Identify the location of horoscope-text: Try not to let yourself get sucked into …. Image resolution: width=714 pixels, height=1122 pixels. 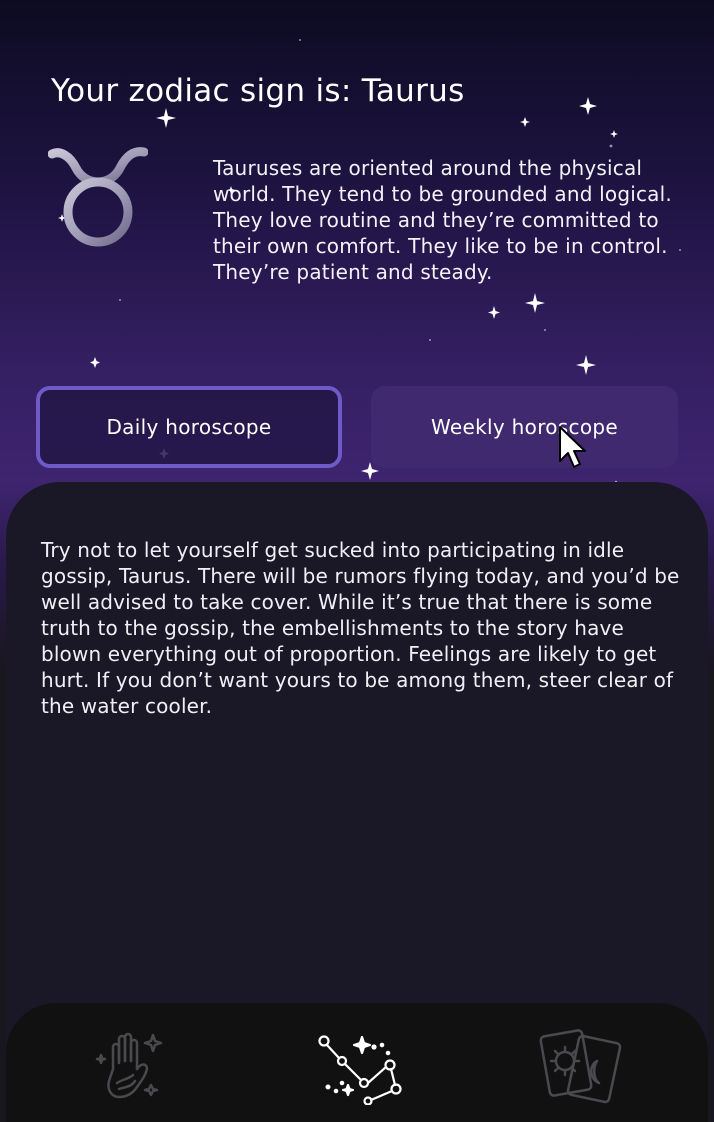
(360, 628).